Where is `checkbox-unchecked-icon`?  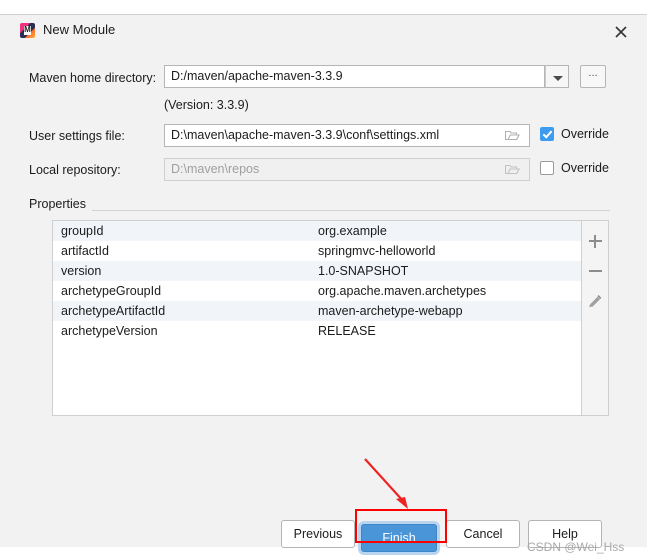 checkbox-unchecked-icon is located at coordinates (547, 168).